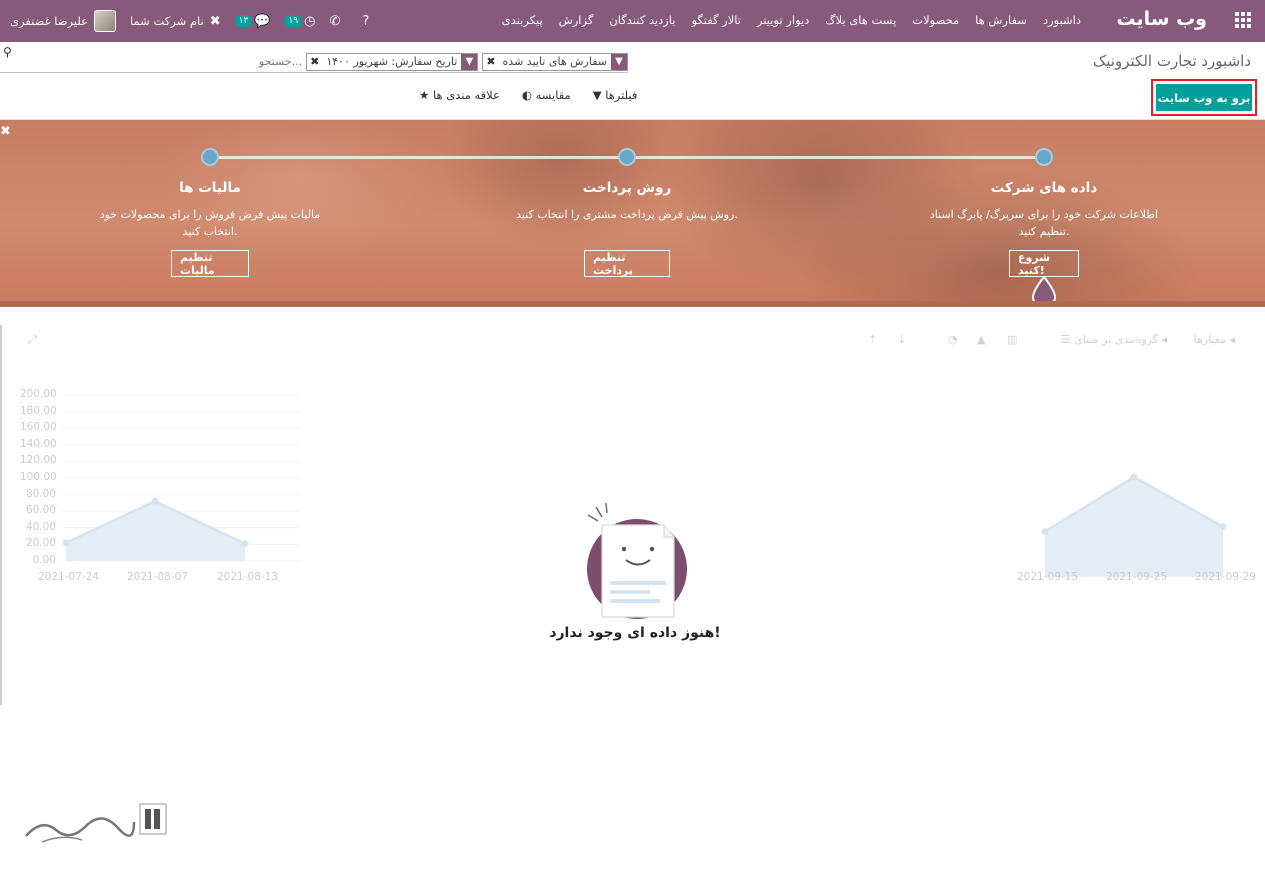  I want to click on step-dot-company, so click(1044, 157).